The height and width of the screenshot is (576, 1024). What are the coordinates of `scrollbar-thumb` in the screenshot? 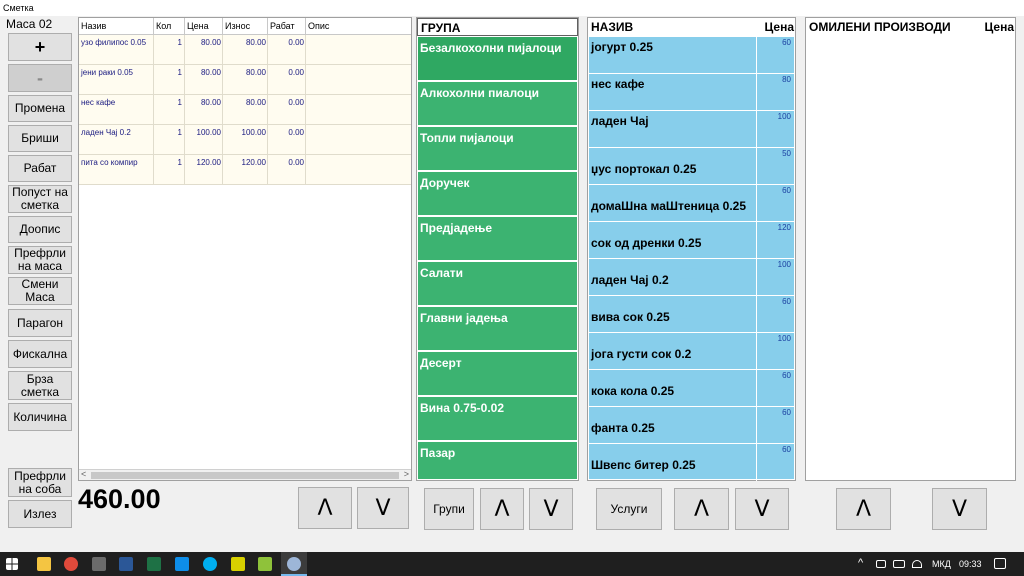 It's located at (245, 475).